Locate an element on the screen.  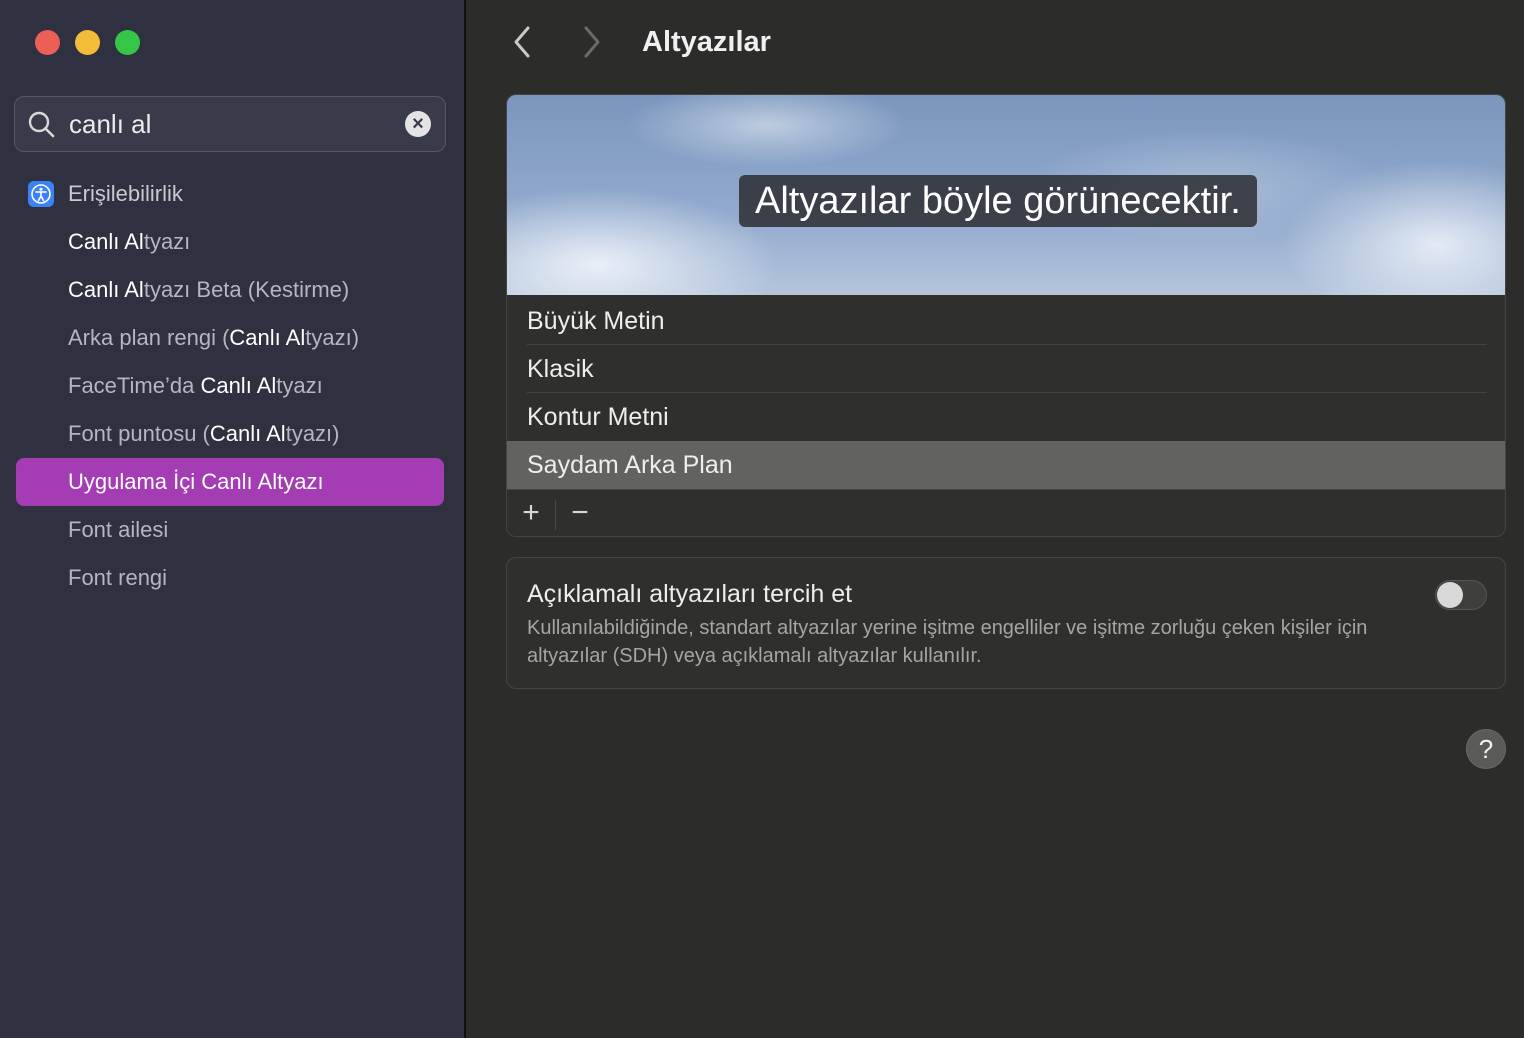
remove-style-button: − is located at coordinates (580, 513).